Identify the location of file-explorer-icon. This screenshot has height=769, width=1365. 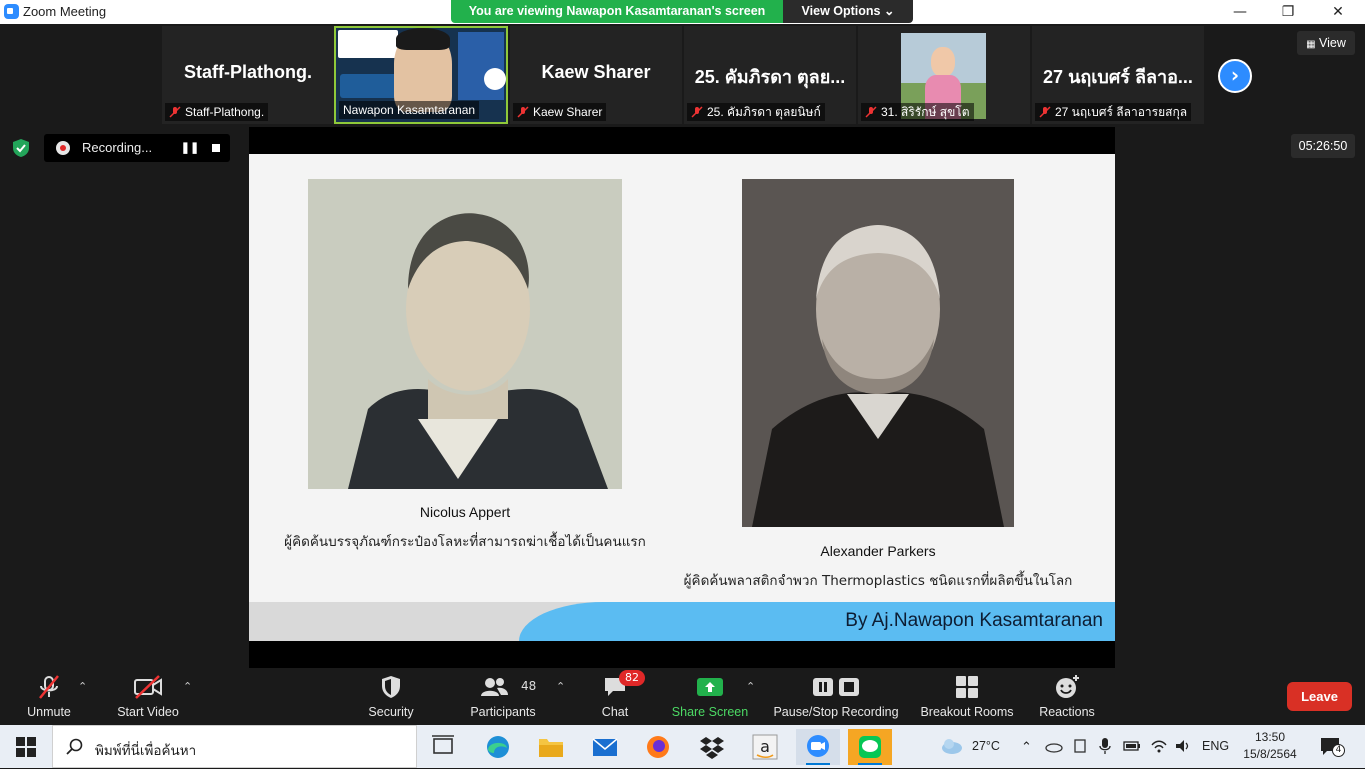
(551, 747).